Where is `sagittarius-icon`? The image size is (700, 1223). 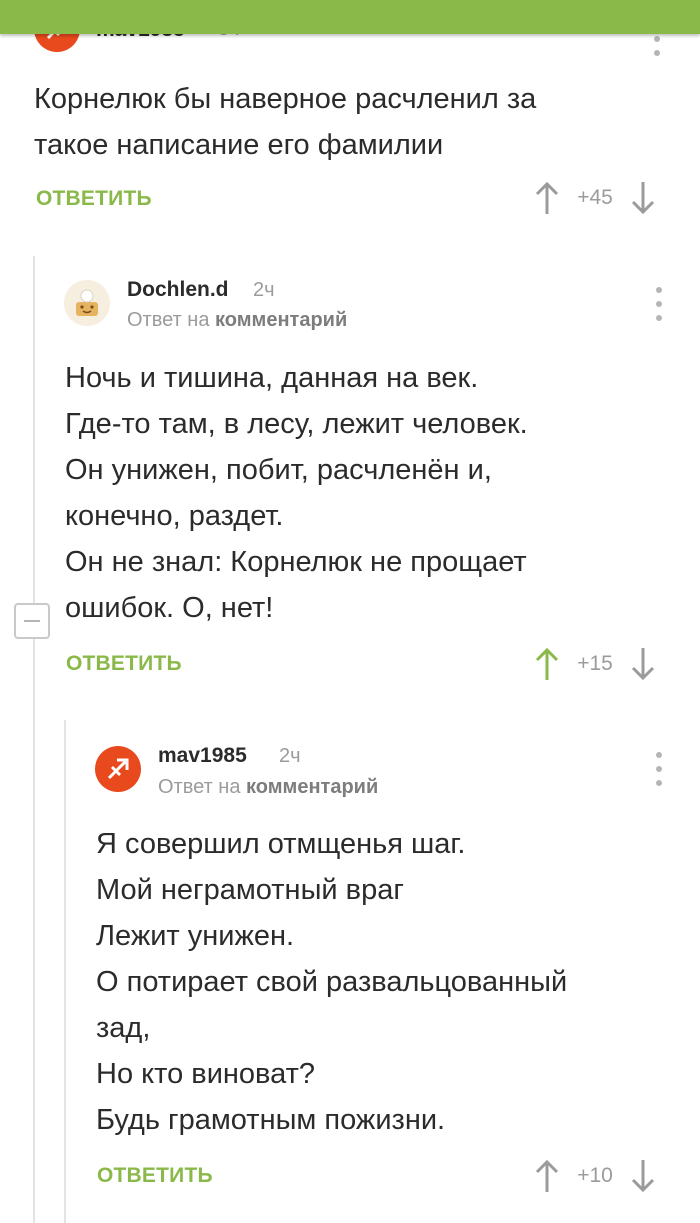 sagittarius-icon is located at coordinates (118, 769).